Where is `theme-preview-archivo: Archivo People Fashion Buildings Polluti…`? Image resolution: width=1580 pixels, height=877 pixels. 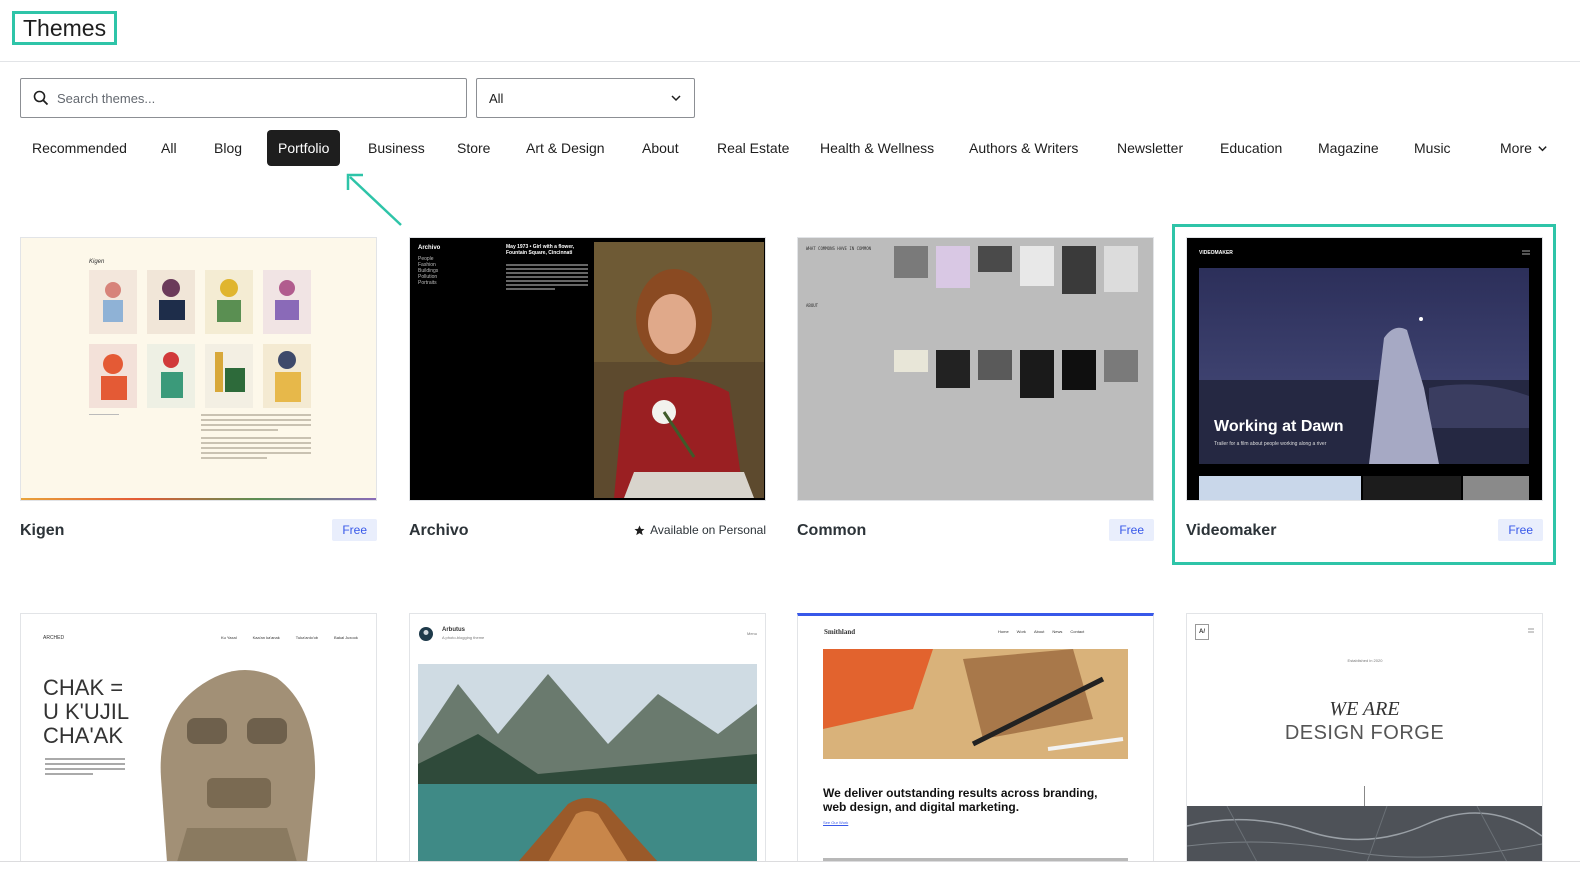
theme-preview-archivo: Archivo People Fashion Buildings Polluti… is located at coordinates (587, 369).